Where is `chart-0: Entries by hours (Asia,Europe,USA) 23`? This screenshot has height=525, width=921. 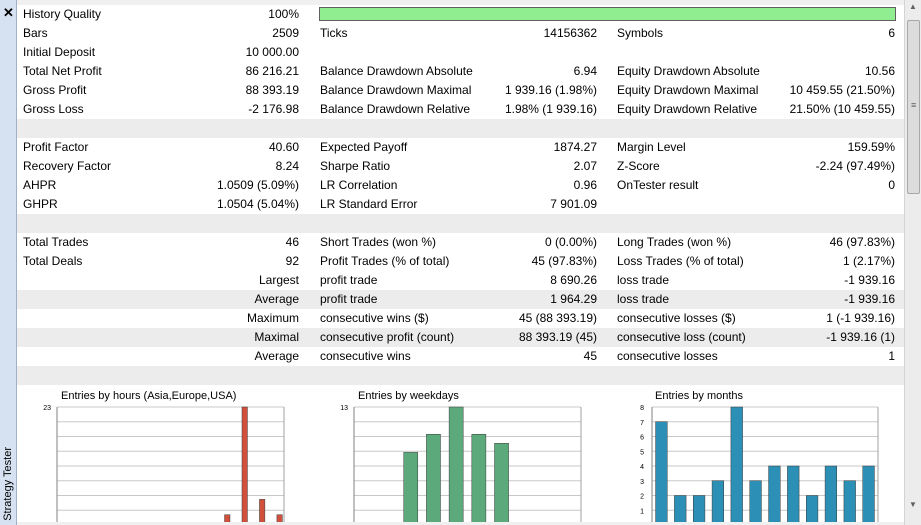
chart-0: Entries by hours (Asia,Europe,USA) 23 is located at coordinates (162, 455).